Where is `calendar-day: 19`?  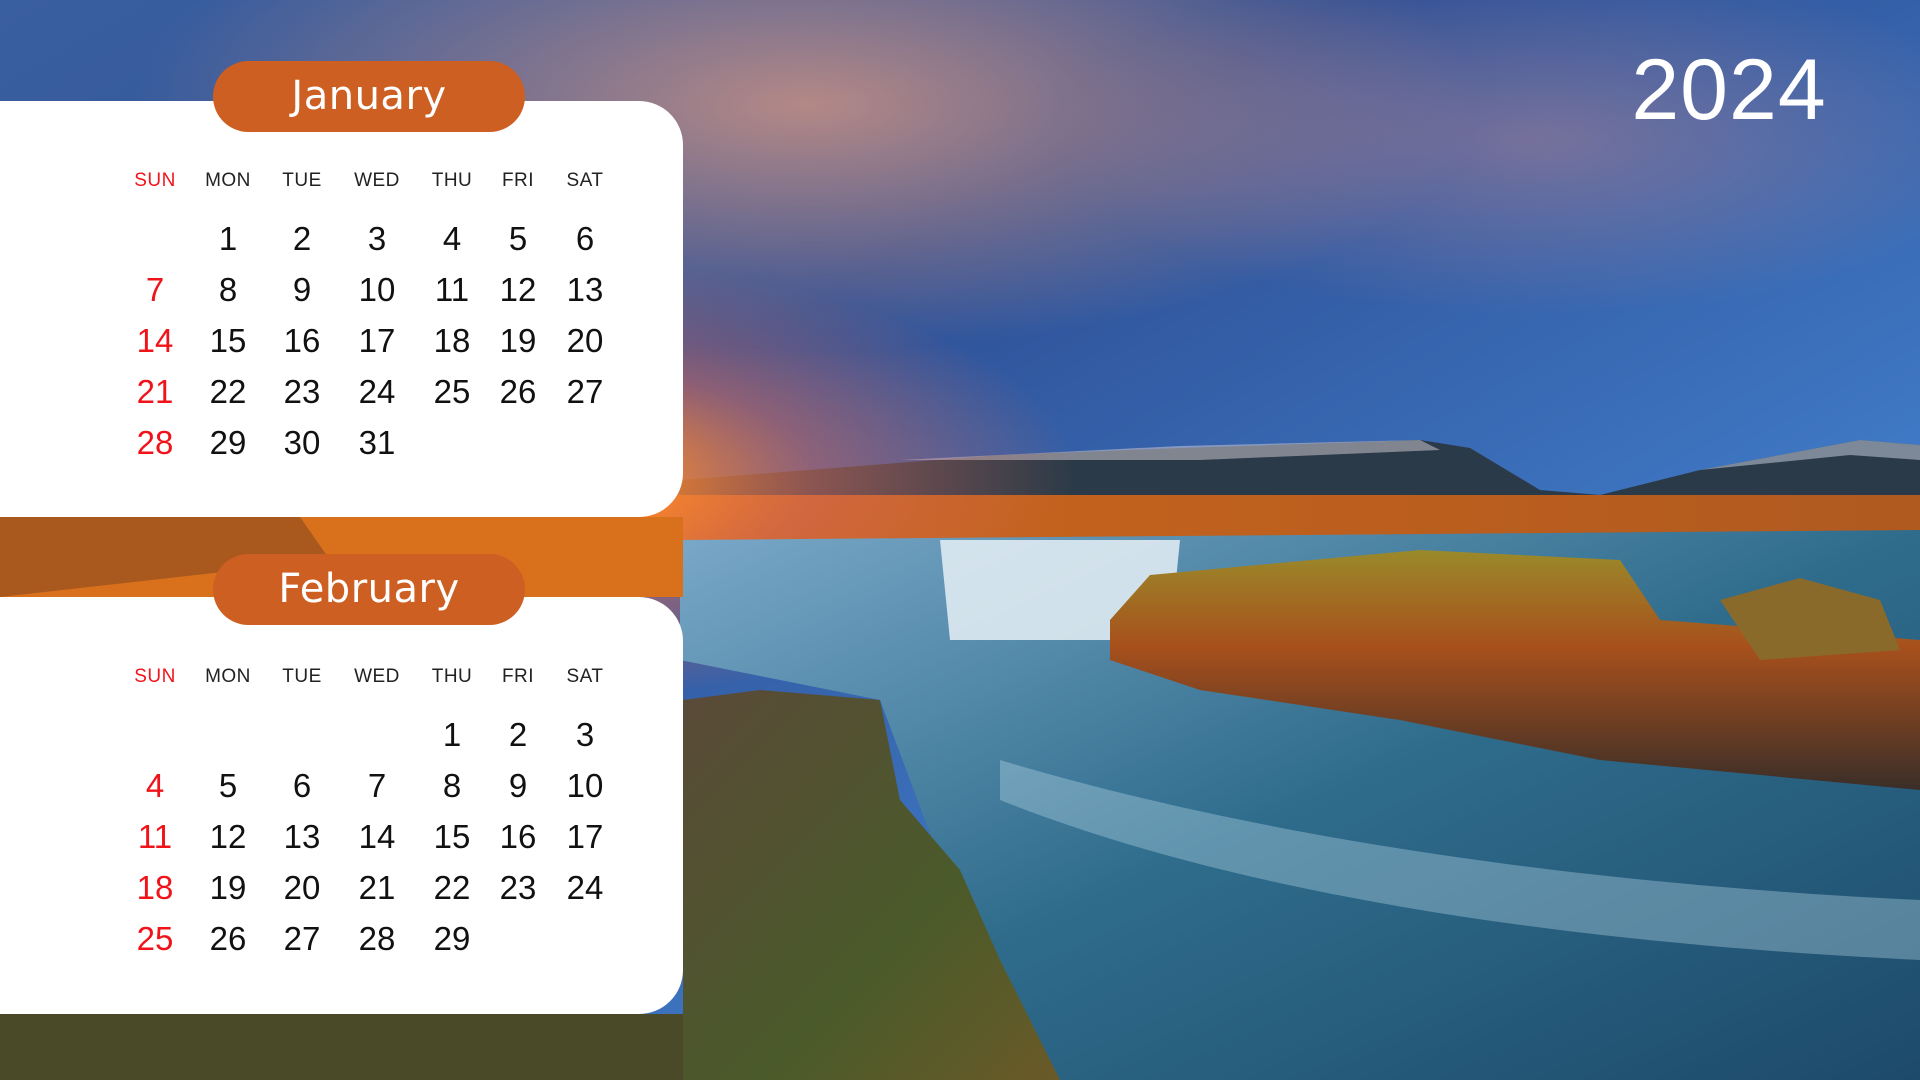
calendar-day: 19 is located at coordinates (228, 887).